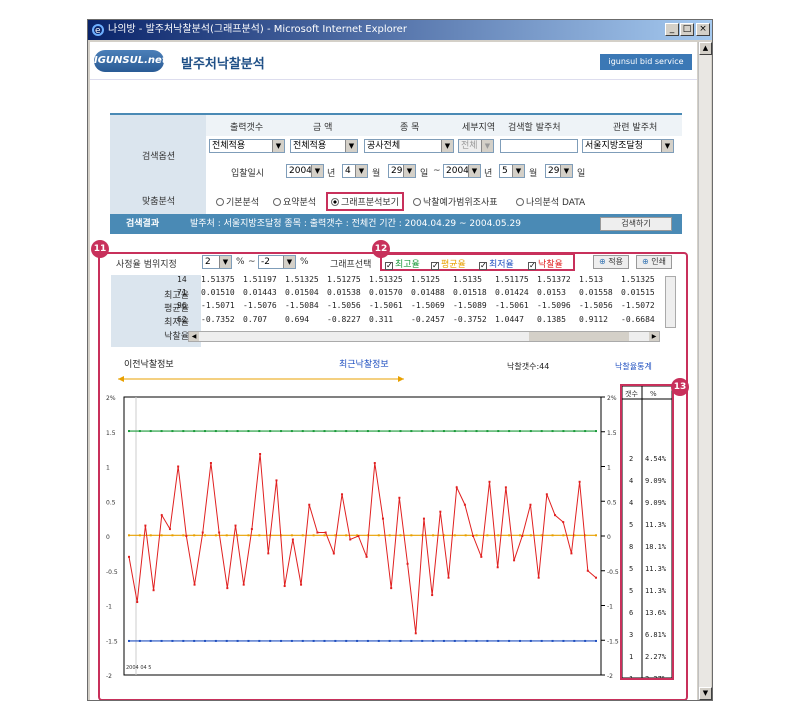 This screenshot has width=800, height=722. Describe the element at coordinates (365, 201) in the screenshot. I see `radio-graph: 그래프분석보기` at that location.